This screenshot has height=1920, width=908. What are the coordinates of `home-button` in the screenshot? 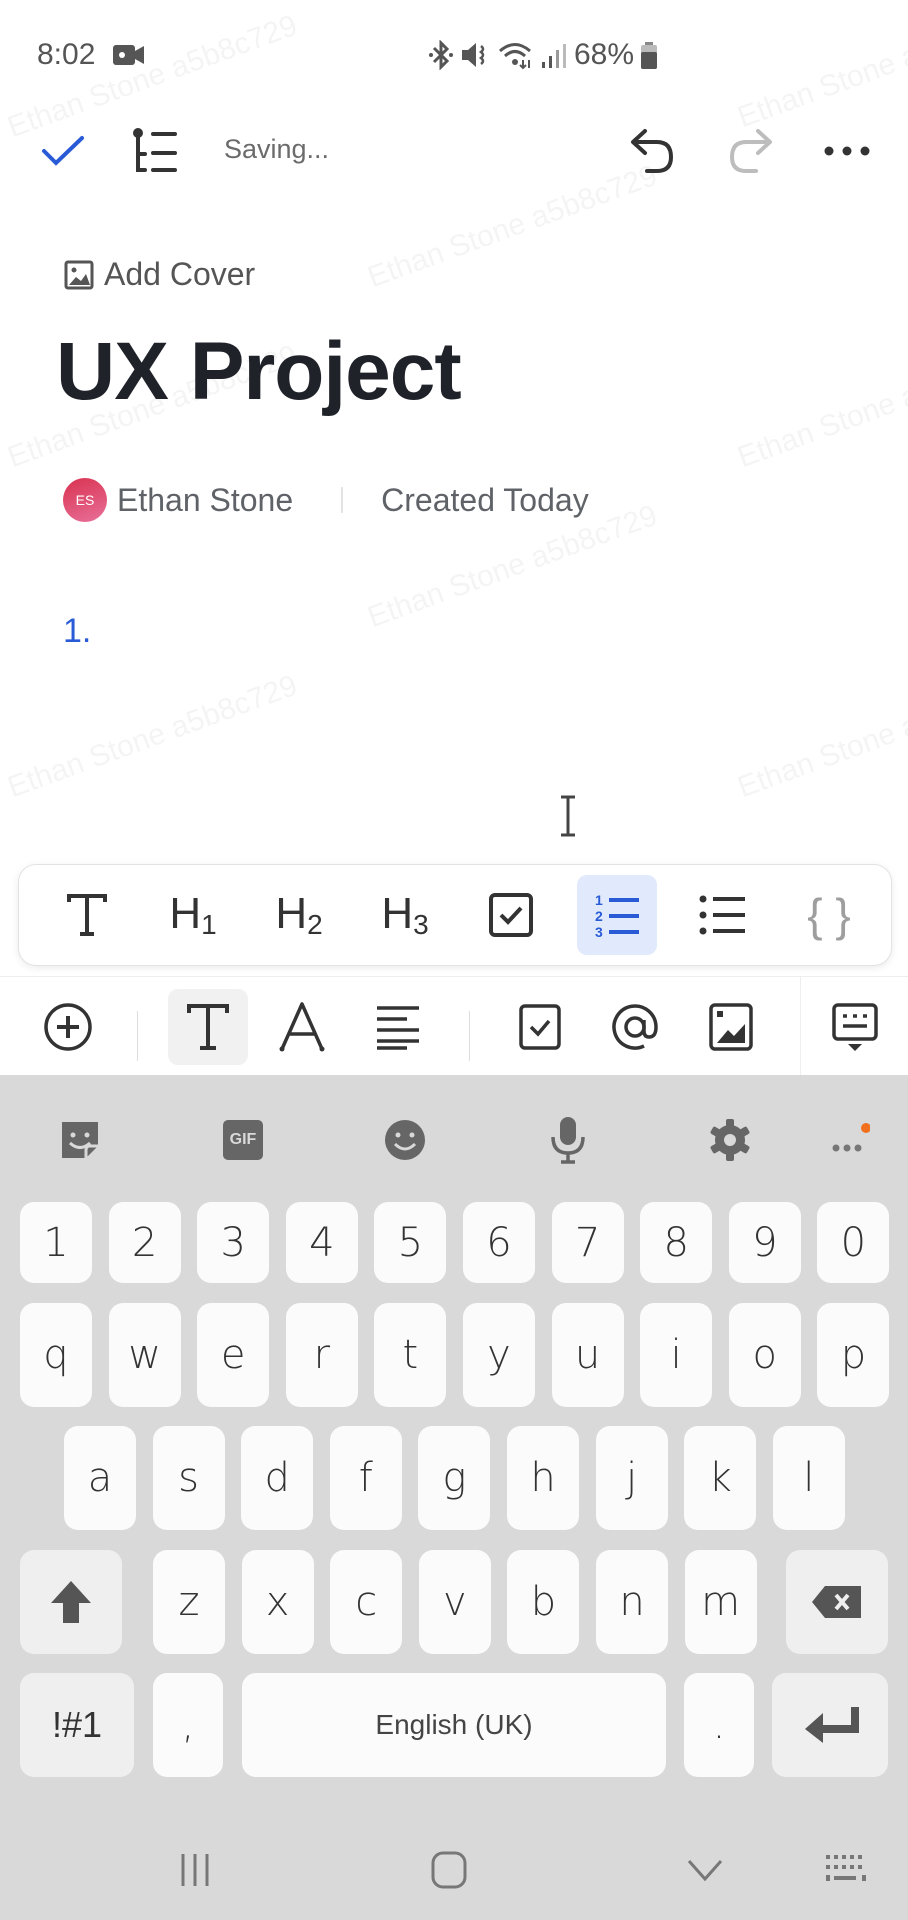 It's located at (449, 1870).